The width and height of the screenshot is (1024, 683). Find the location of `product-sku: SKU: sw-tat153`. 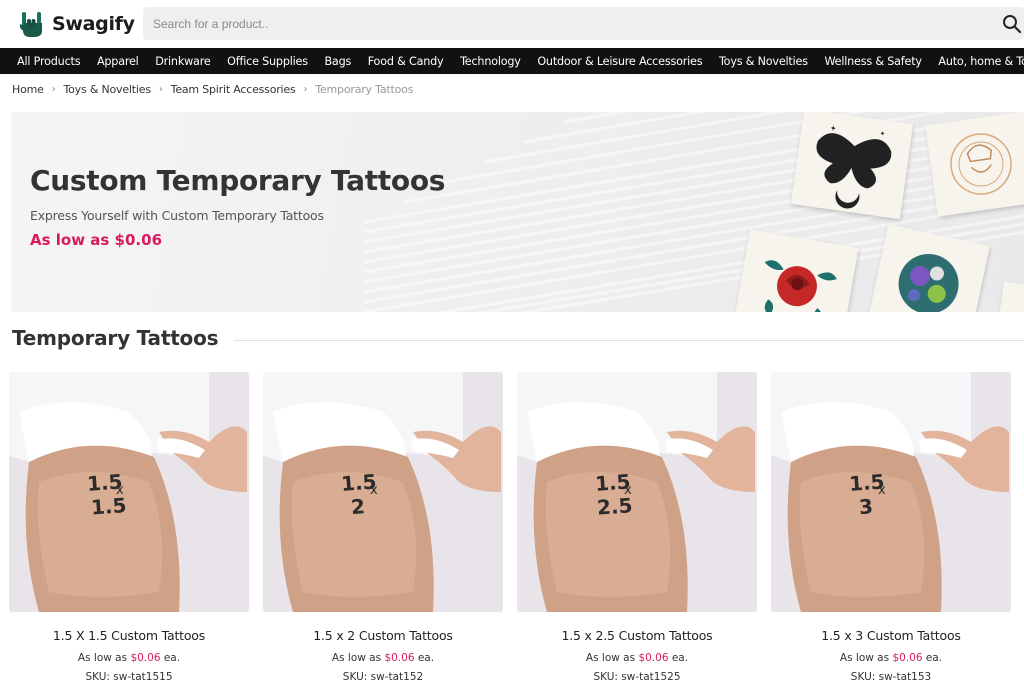

product-sku: SKU: sw-tat153 is located at coordinates (891, 677).